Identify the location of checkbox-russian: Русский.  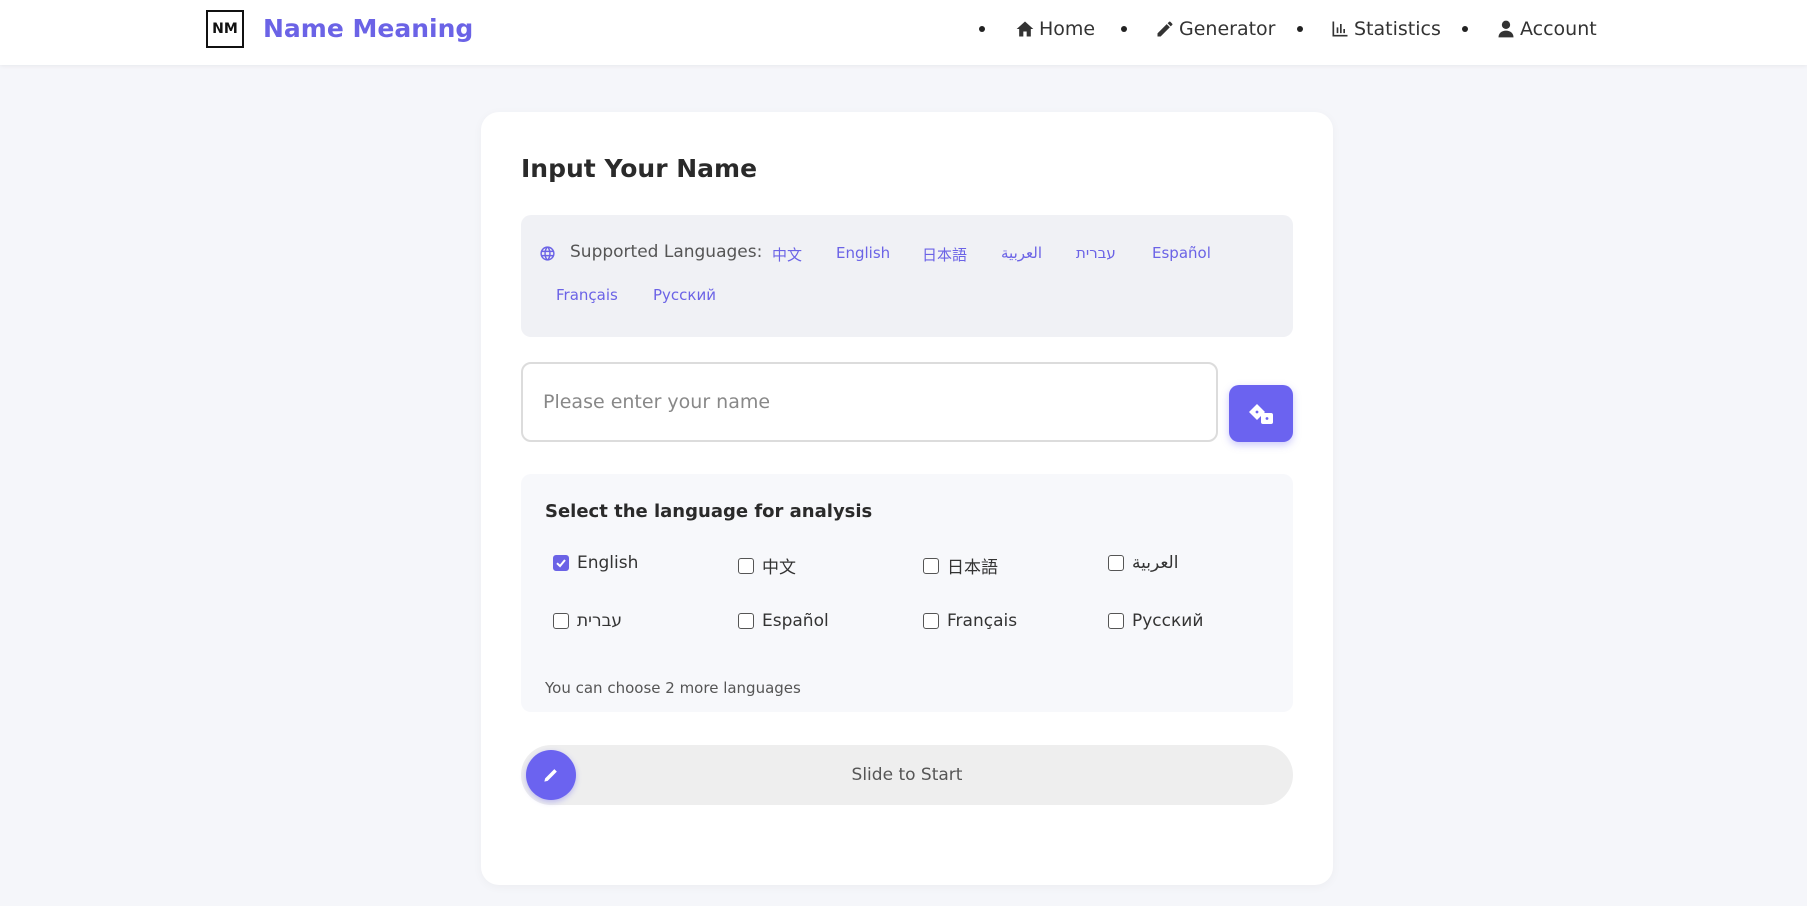
(1155, 621).